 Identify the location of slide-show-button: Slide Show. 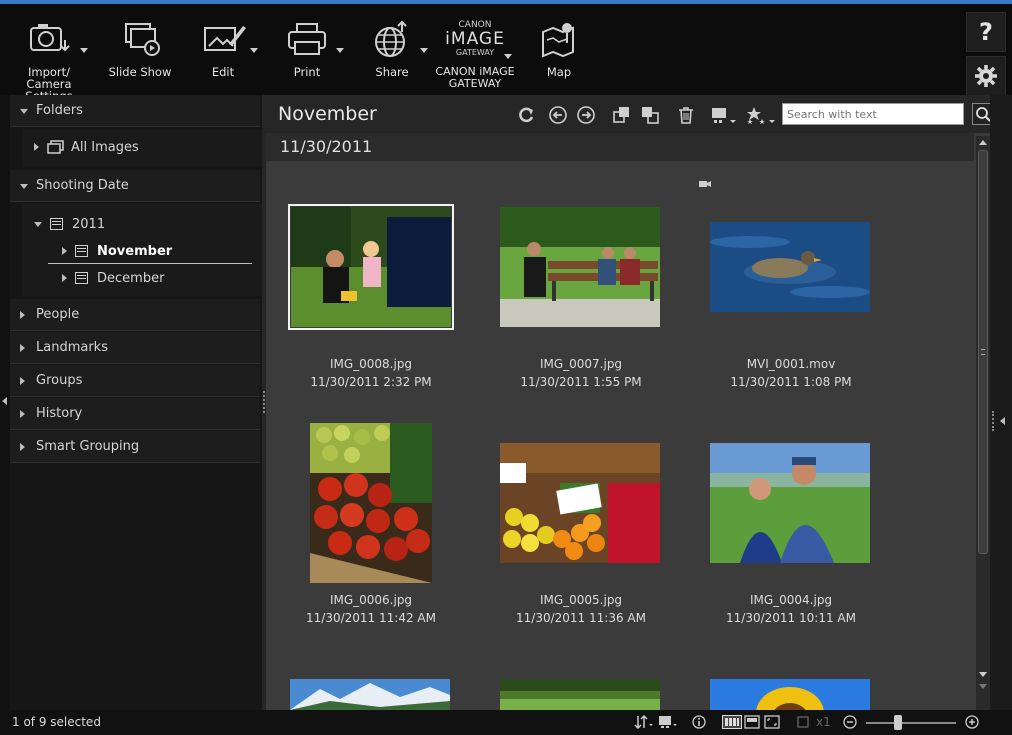
(140, 56).